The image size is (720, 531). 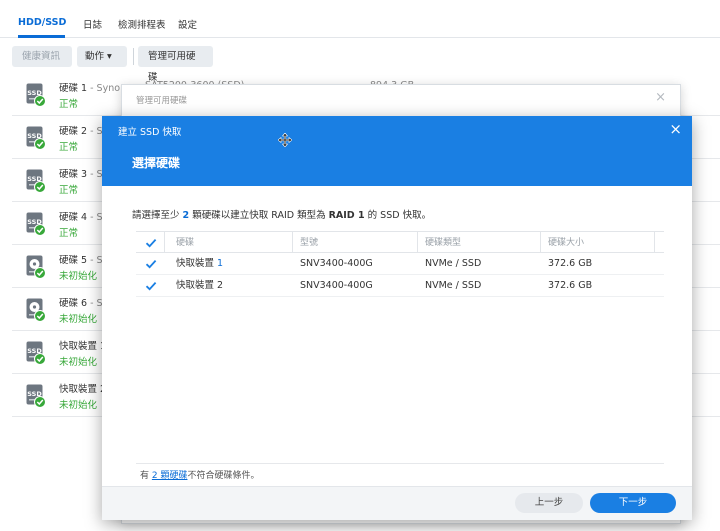 What do you see at coordinates (133, 56) in the screenshot?
I see `toolbar-divider` at bounding box center [133, 56].